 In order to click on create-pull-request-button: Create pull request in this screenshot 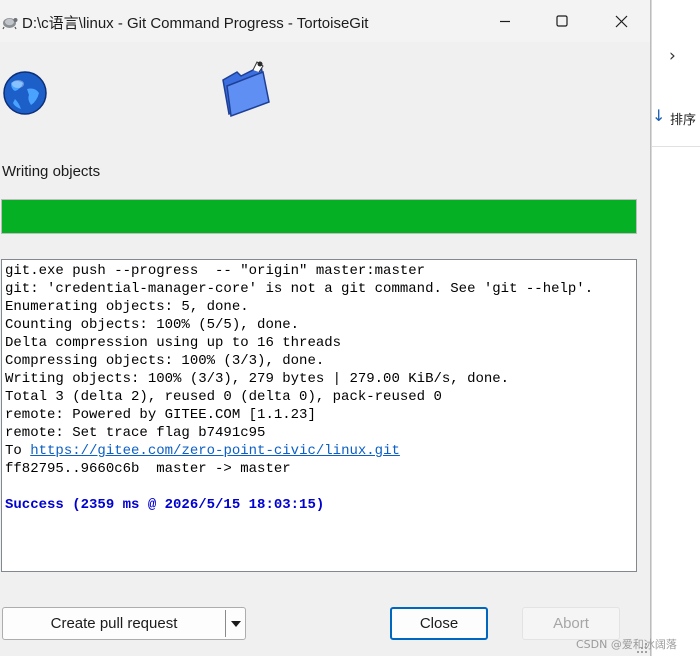, I will do `click(114, 623)`.